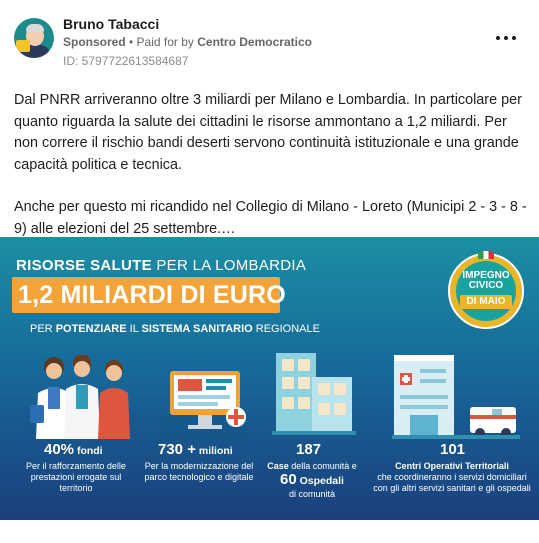 The height and width of the screenshot is (543, 539). I want to click on doctors-illustration, so click(82, 397).